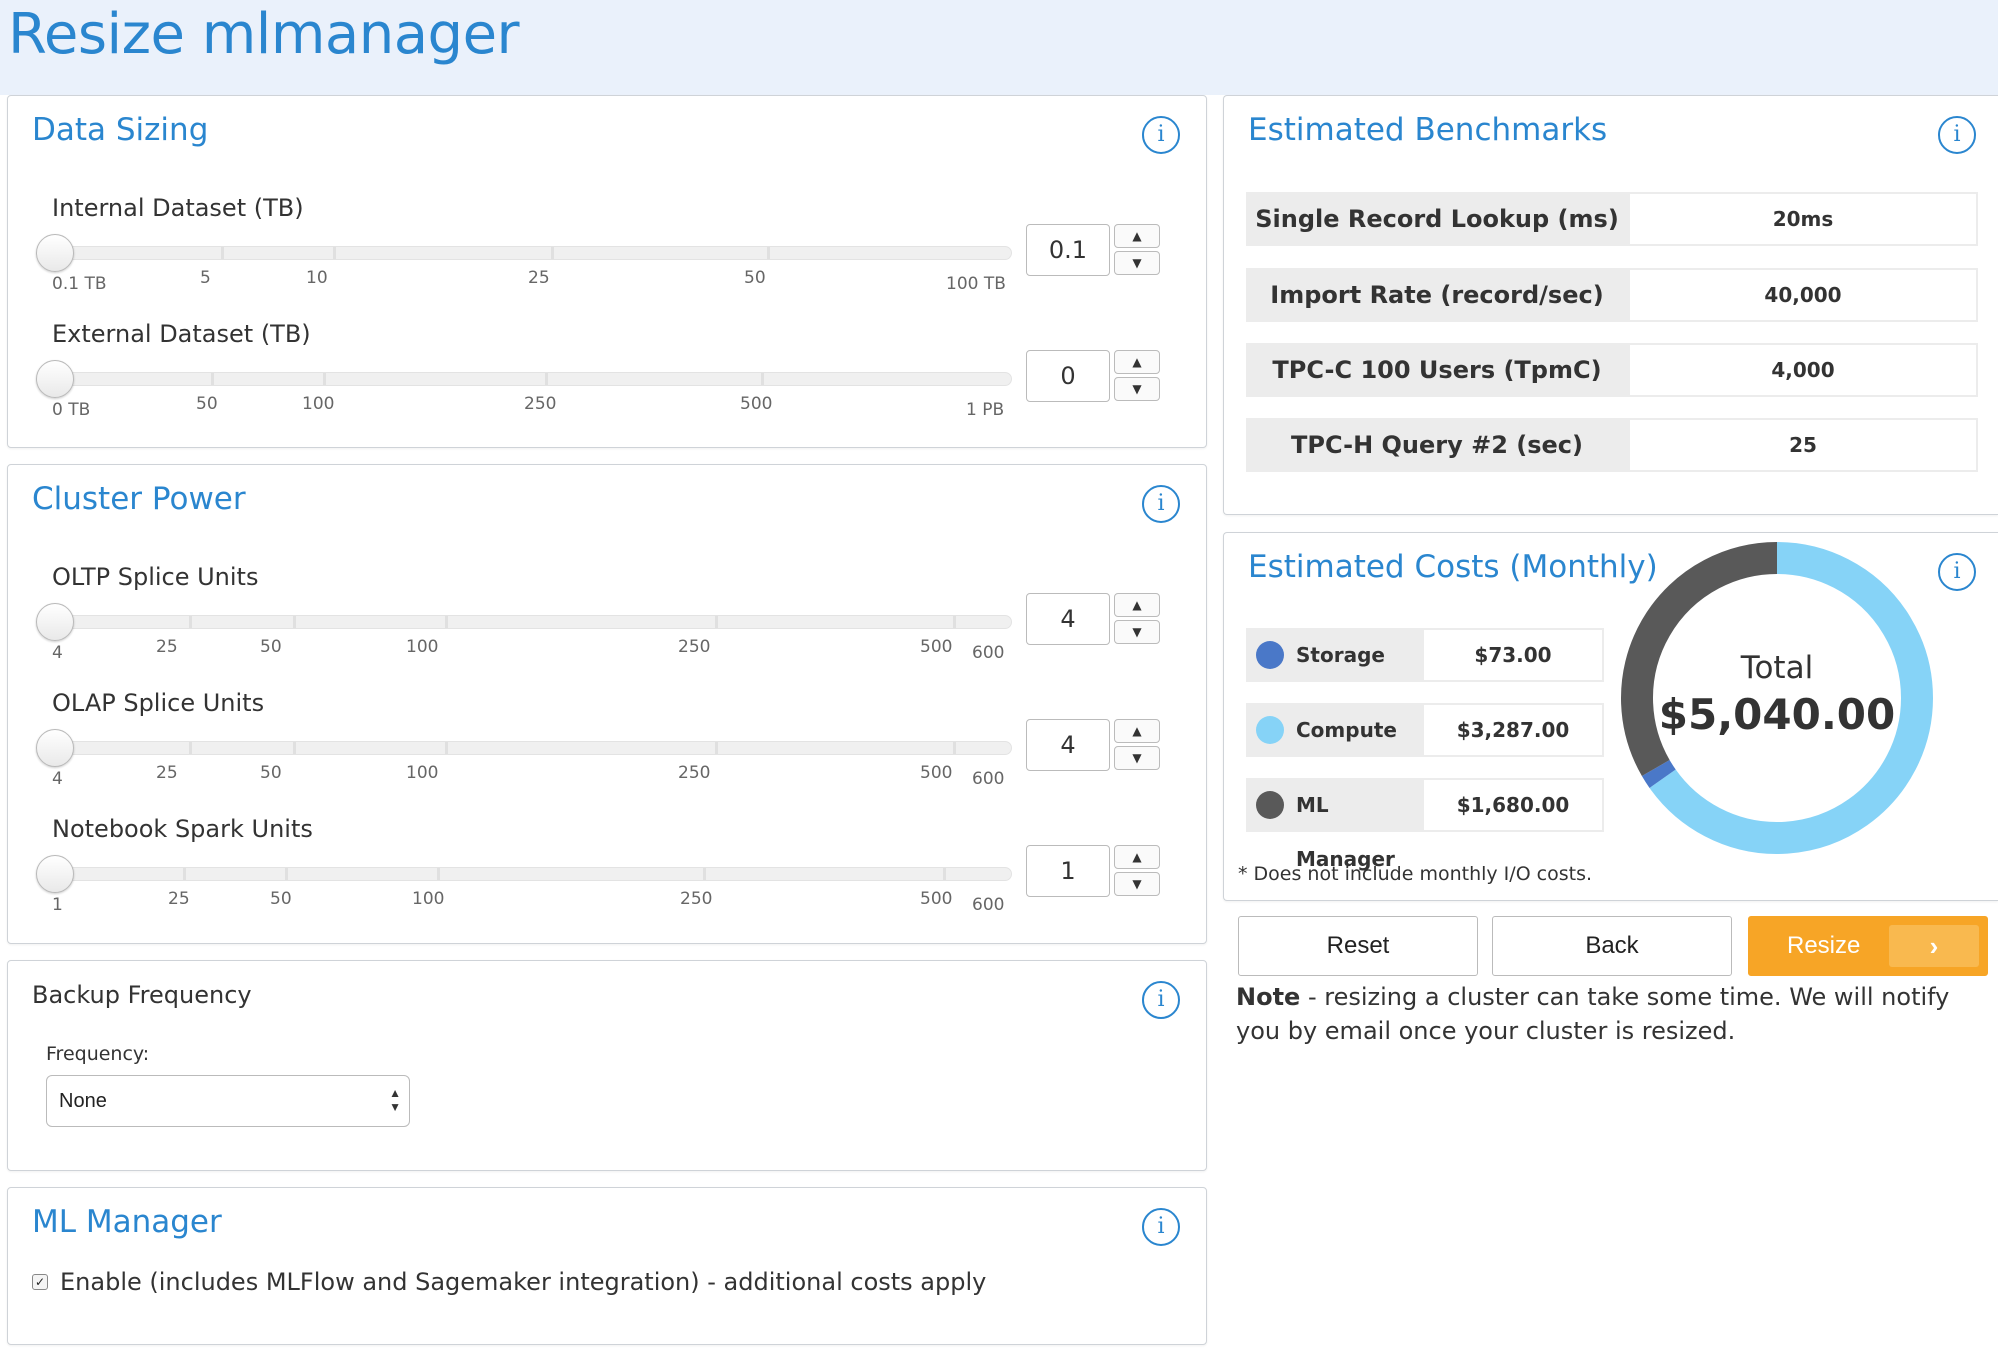 The width and height of the screenshot is (1998, 1348). I want to click on benchmark-value: 25, so click(1803, 445).